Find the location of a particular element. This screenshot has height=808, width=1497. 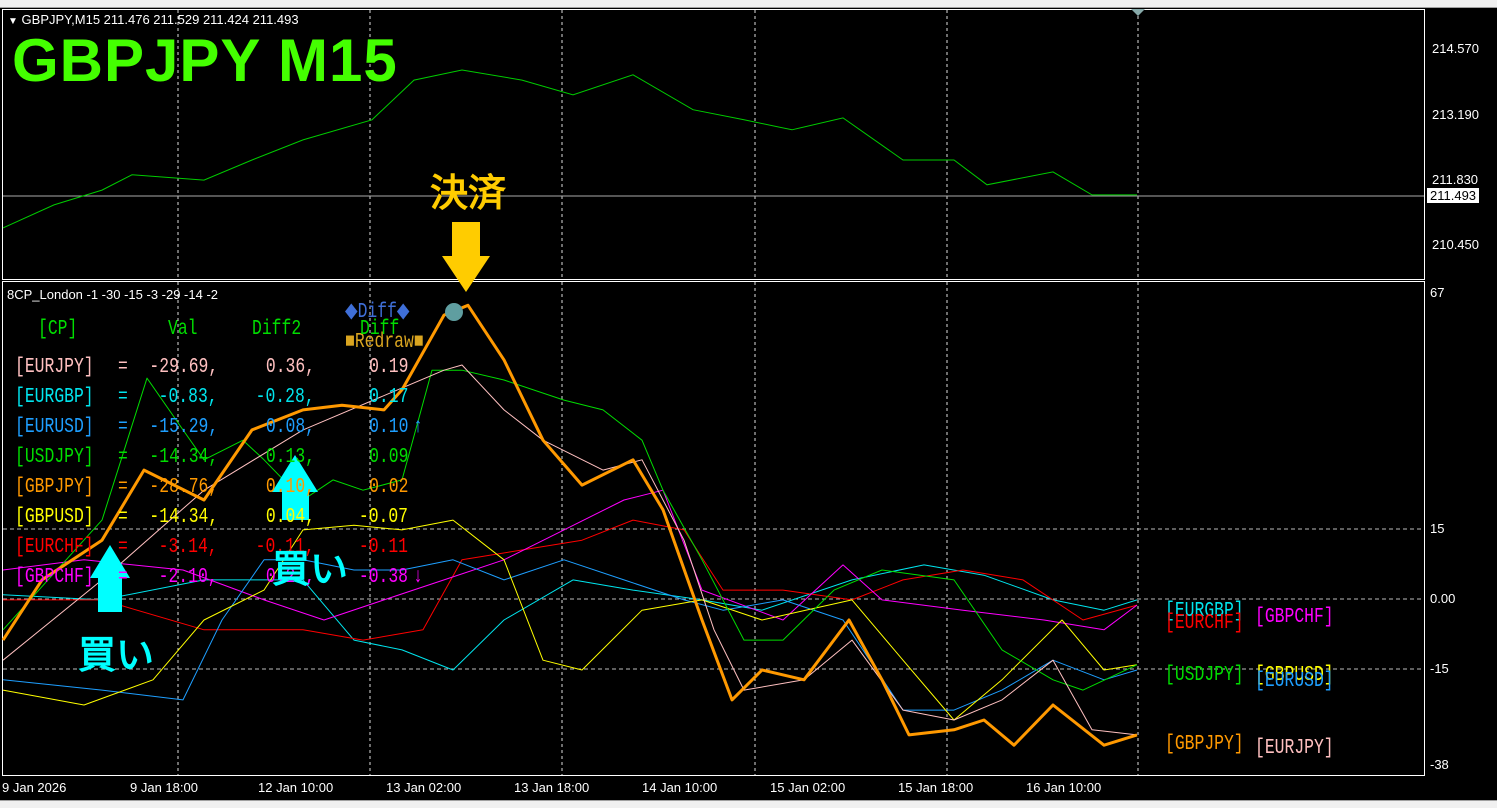

diff2-cell: 0.36, is located at coordinates (290, 367).